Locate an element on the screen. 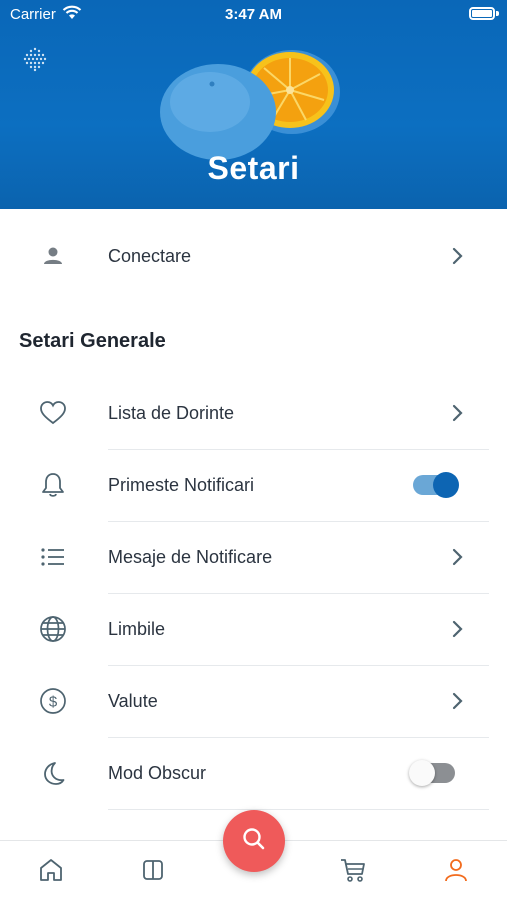 The image size is (507, 900). battery-icon is located at coordinates (482, 13).